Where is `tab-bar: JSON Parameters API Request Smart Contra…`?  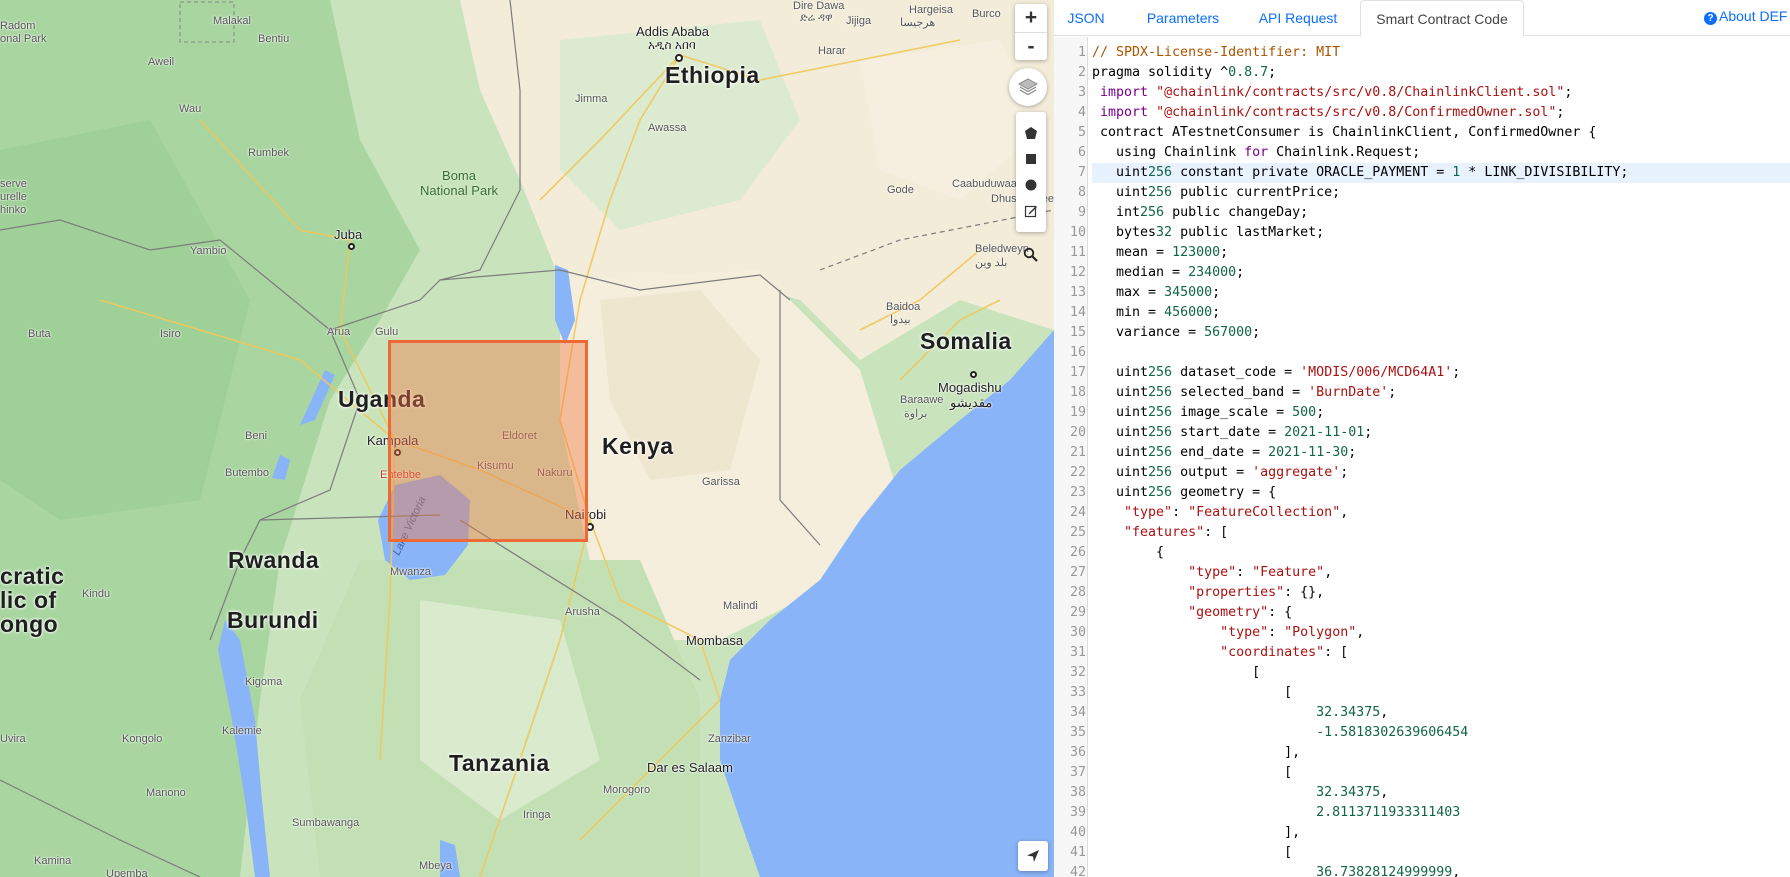 tab-bar: JSON Parameters API Request Smart Contra… is located at coordinates (1422, 18).